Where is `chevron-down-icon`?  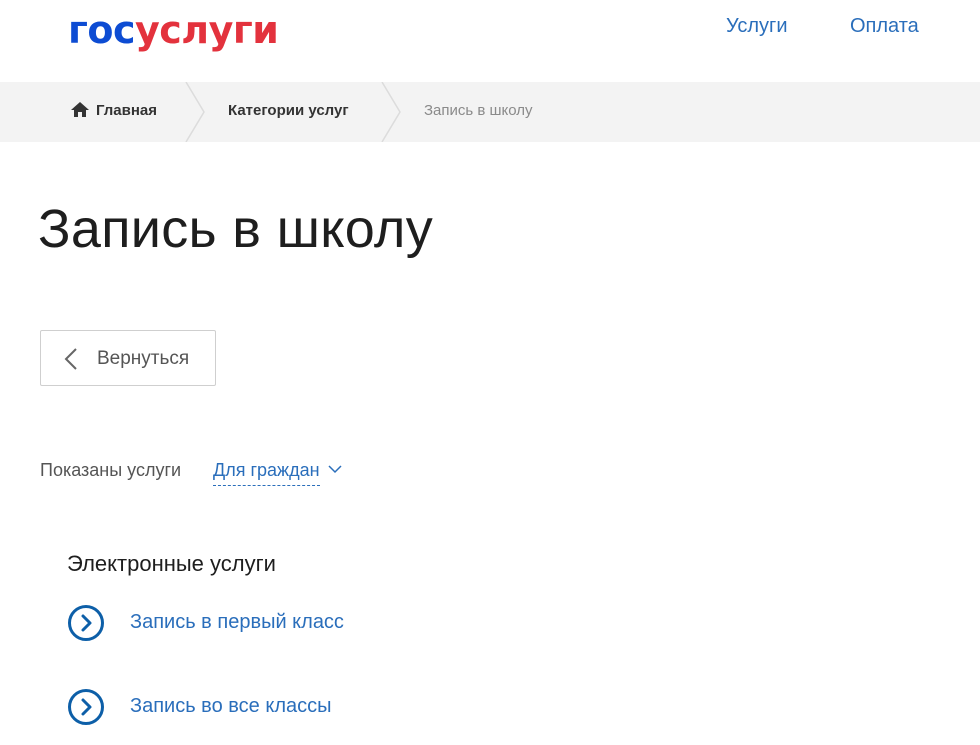 chevron-down-icon is located at coordinates (335, 468).